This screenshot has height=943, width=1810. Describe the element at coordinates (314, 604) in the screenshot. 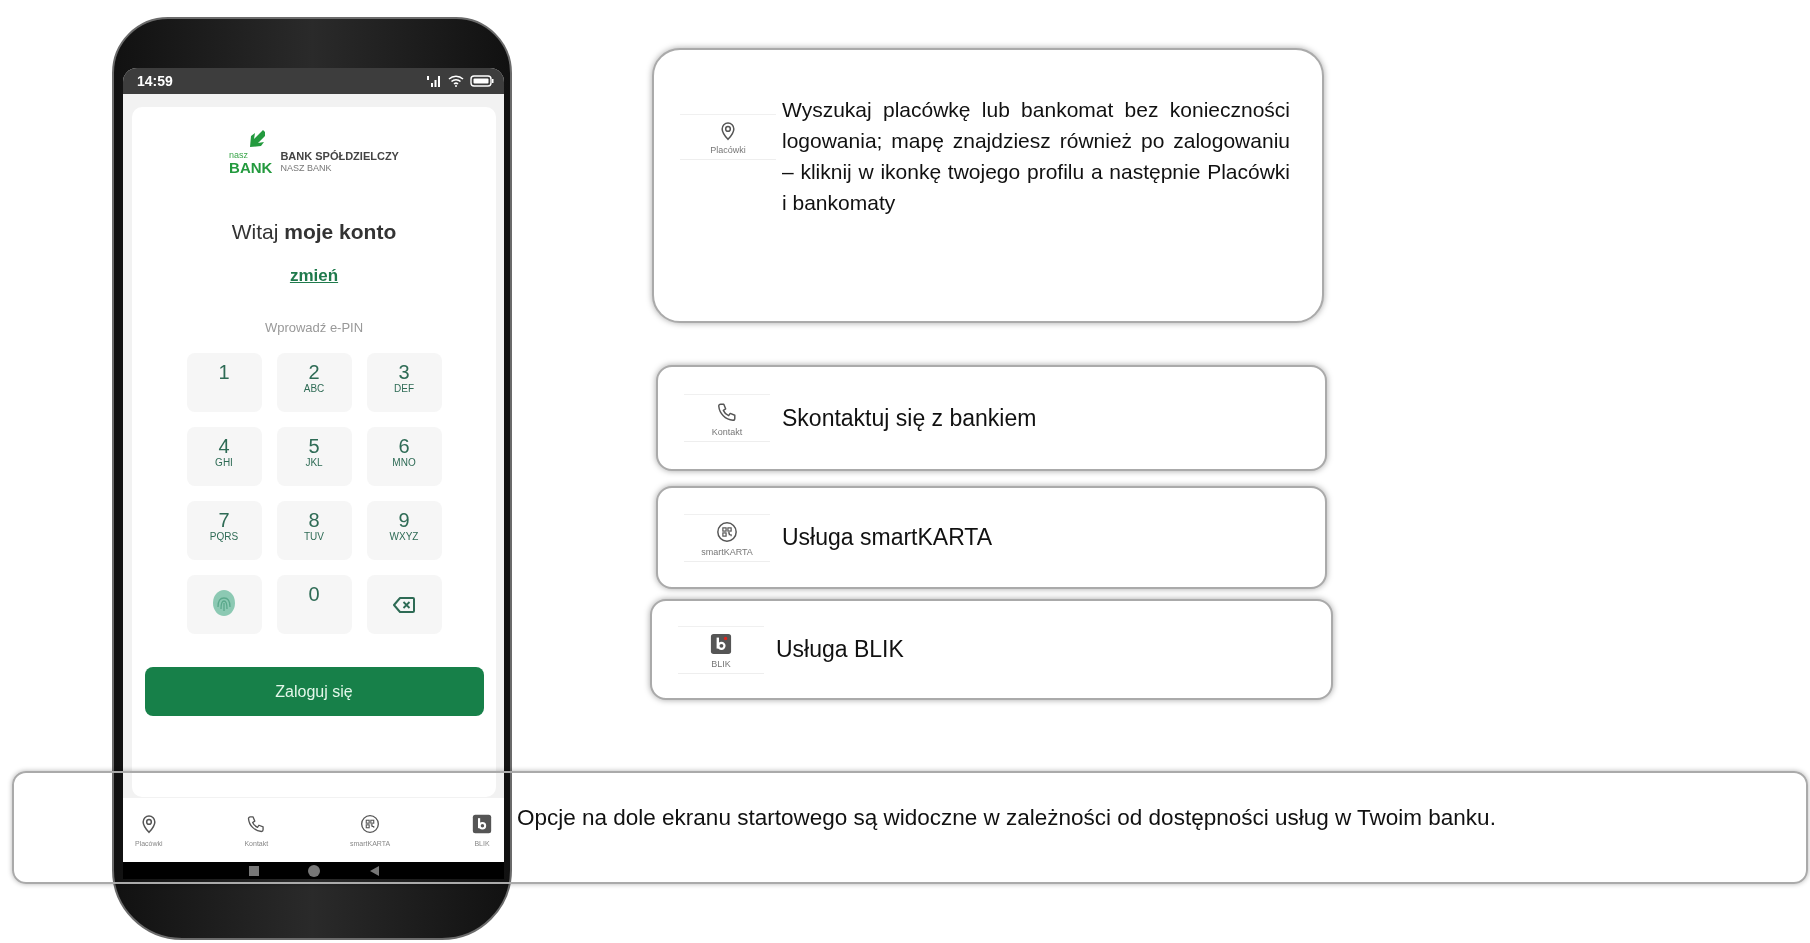

I see `keypad-key: 0` at that location.